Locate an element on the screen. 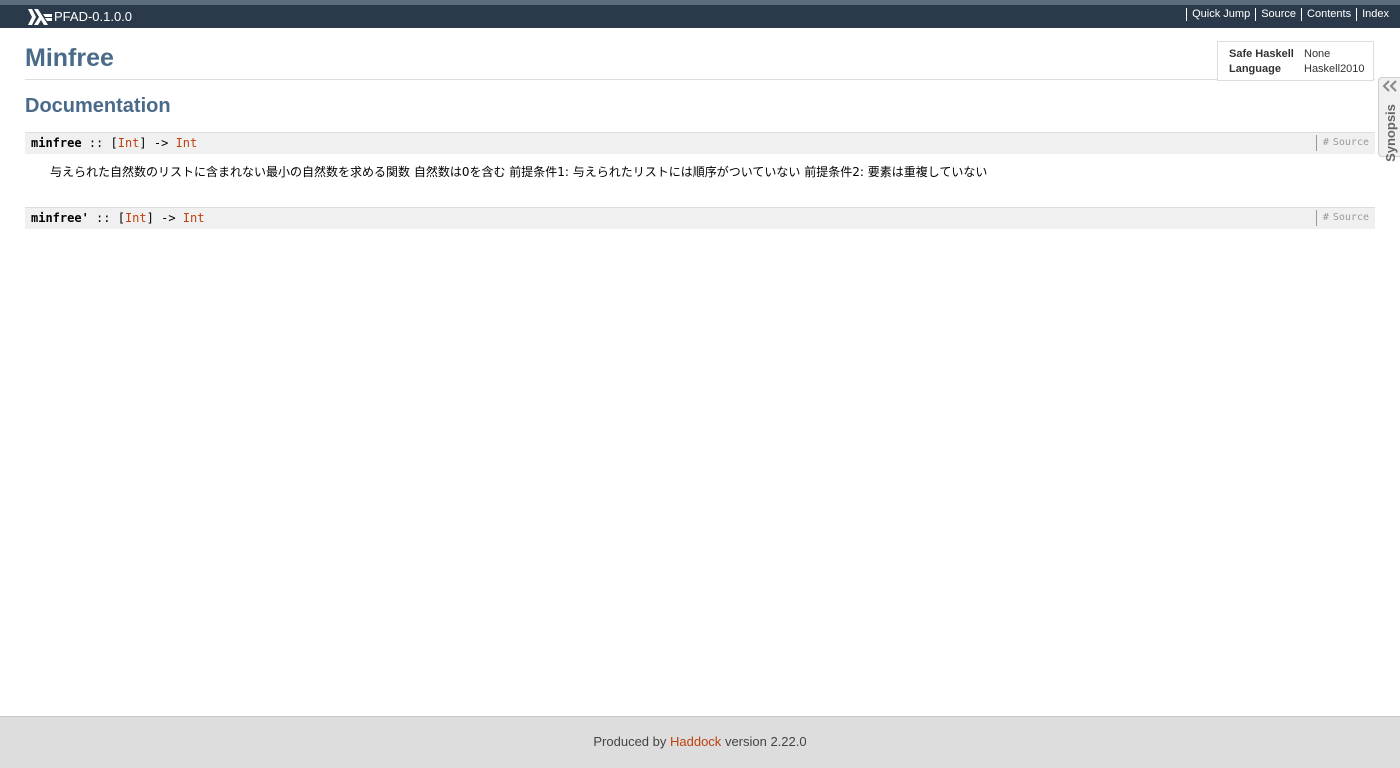 The image size is (1400, 768). footer: Produced by Haddock version 2.22.0 is located at coordinates (700, 742).